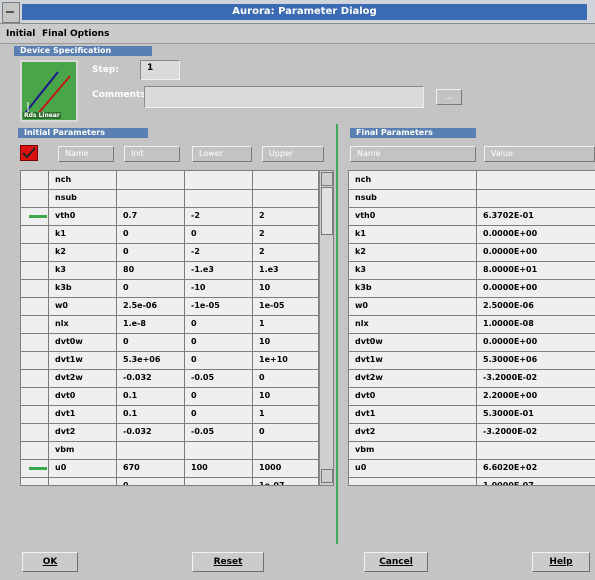 This screenshot has height=580, width=595. Describe the element at coordinates (472, 306) in the screenshot. I see `table-row: w0 2.5000E-06` at that location.